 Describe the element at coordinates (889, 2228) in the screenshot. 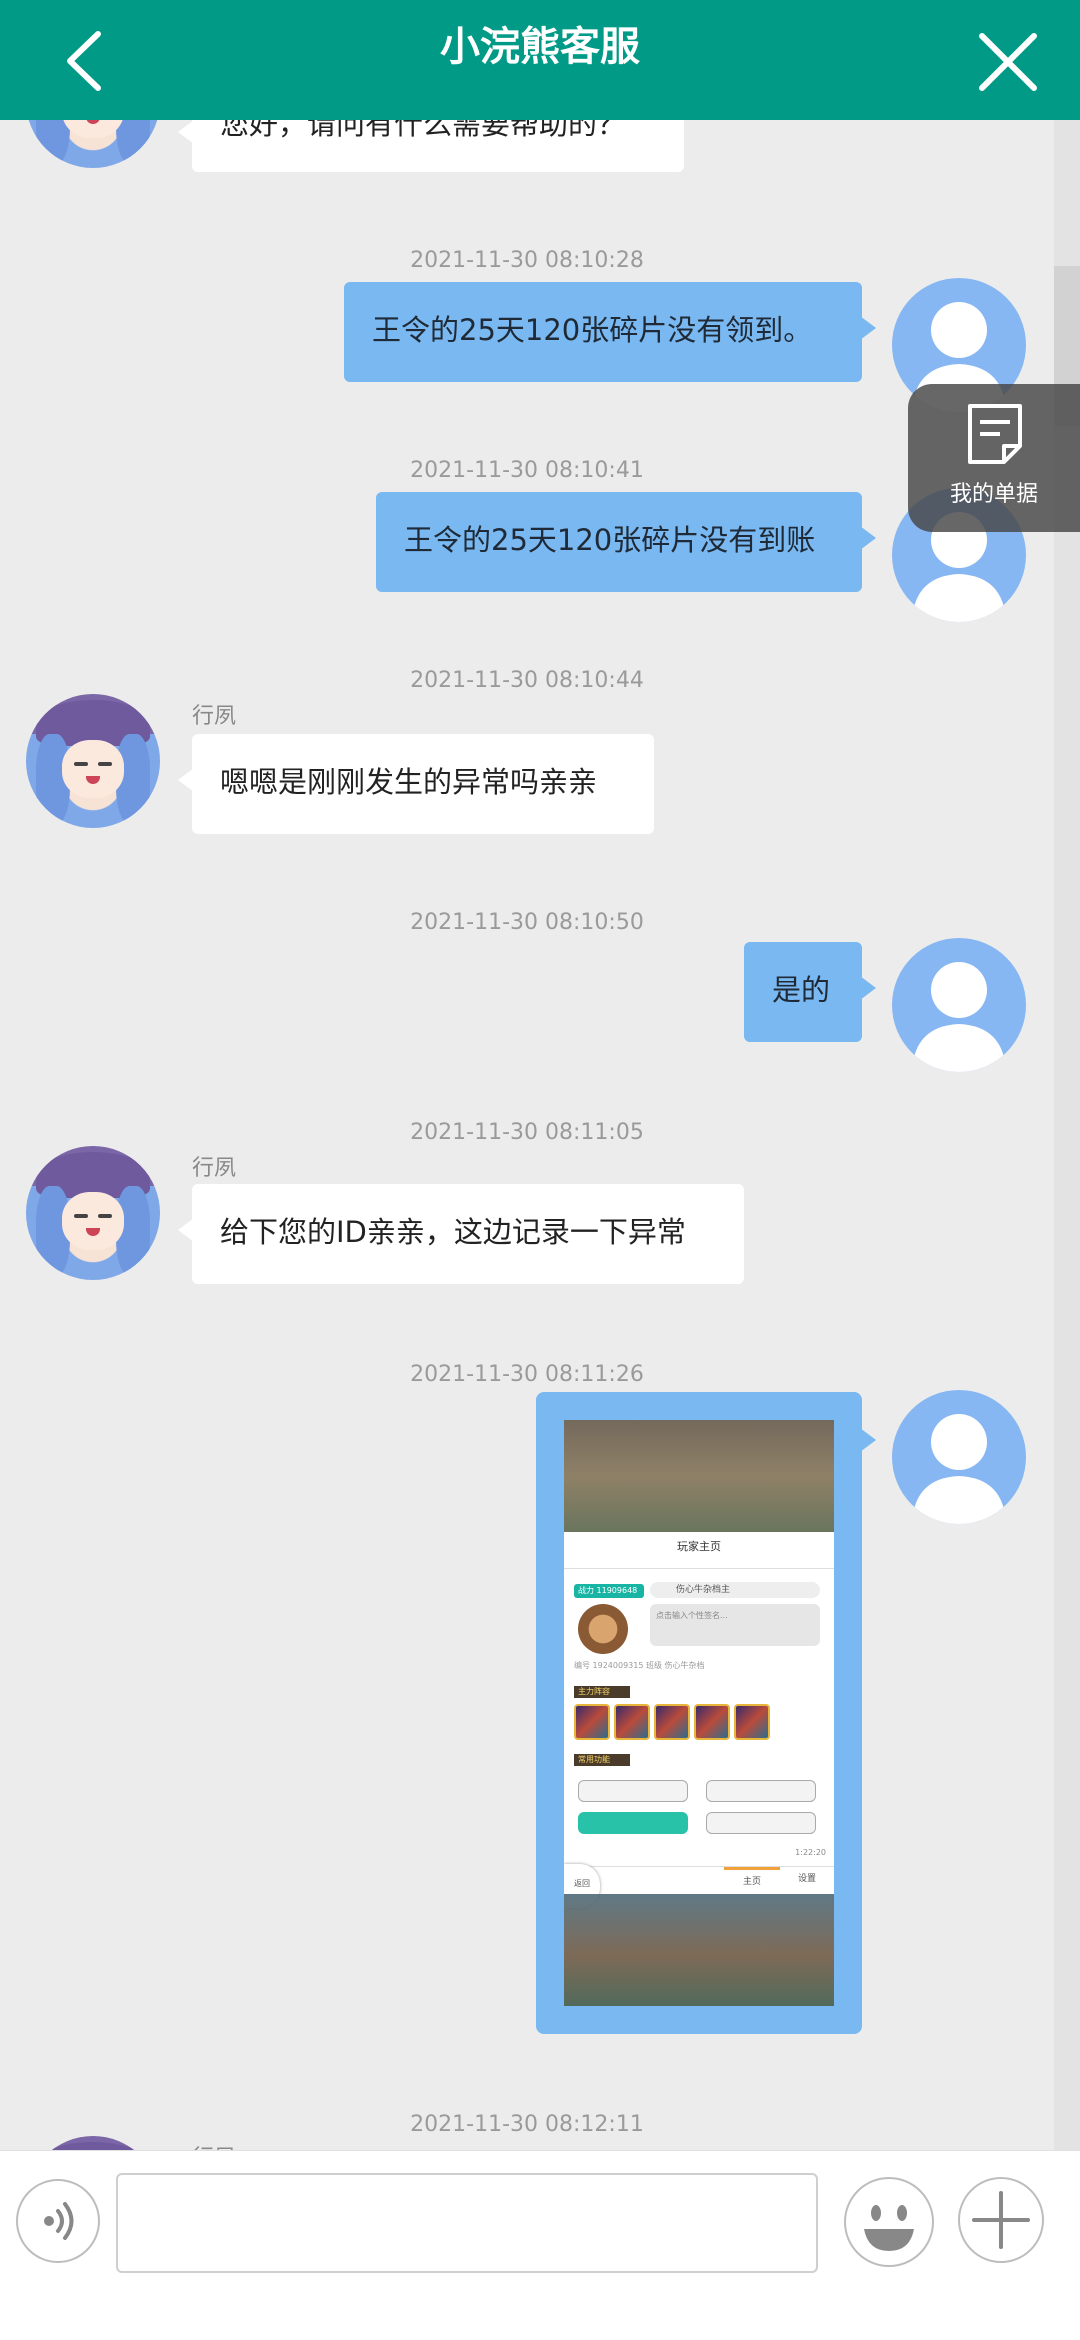

I see `emoji-icon` at that location.